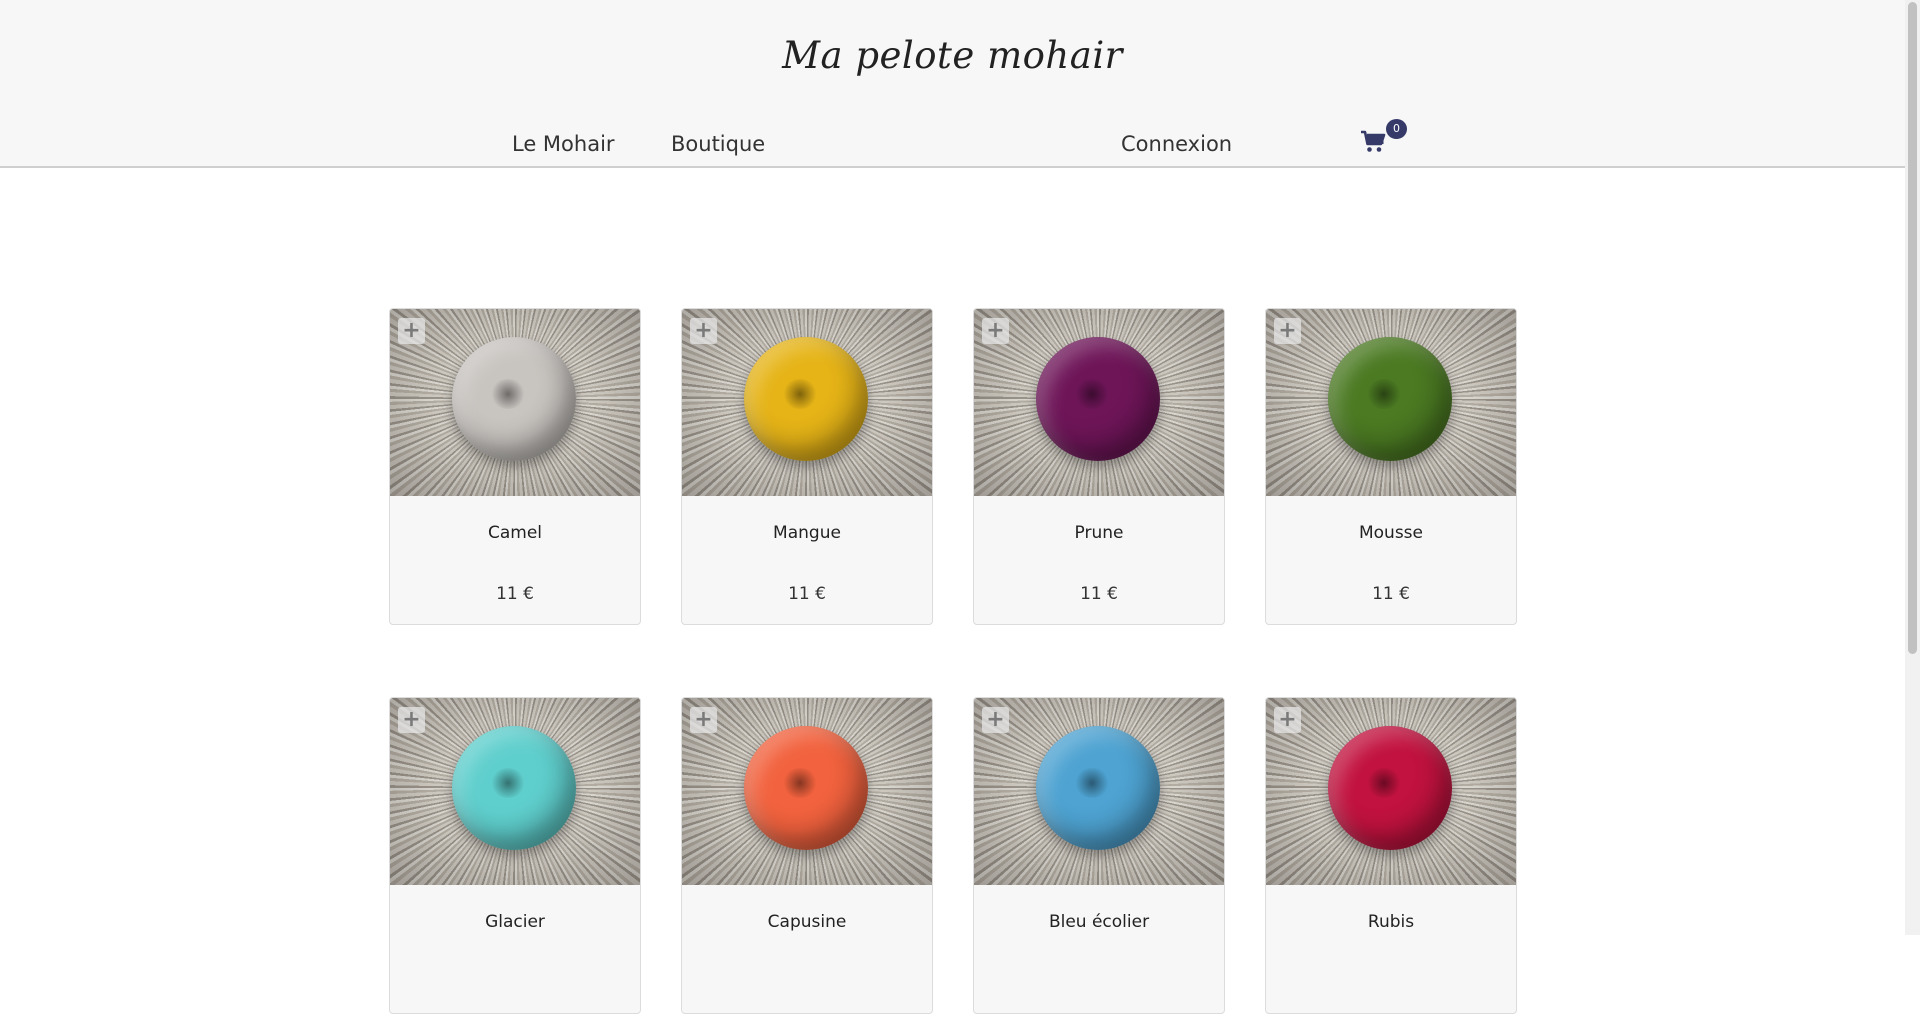 This screenshot has height=1014, width=1920. I want to click on cart-button: 0, so click(1382, 140).